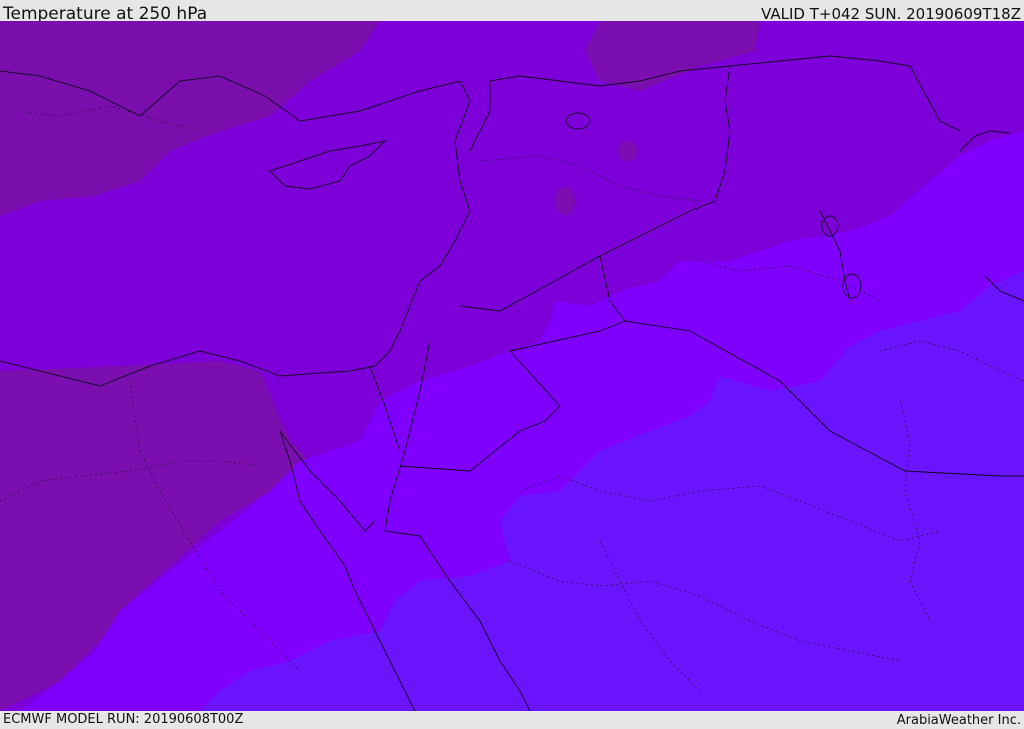 Image resolution: width=1024 pixels, height=729 pixels. Describe the element at coordinates (123, 719) in the screenshot. I see `model-run-label: ECMWF MODEL RUN: 20190608T00Z` at that location.